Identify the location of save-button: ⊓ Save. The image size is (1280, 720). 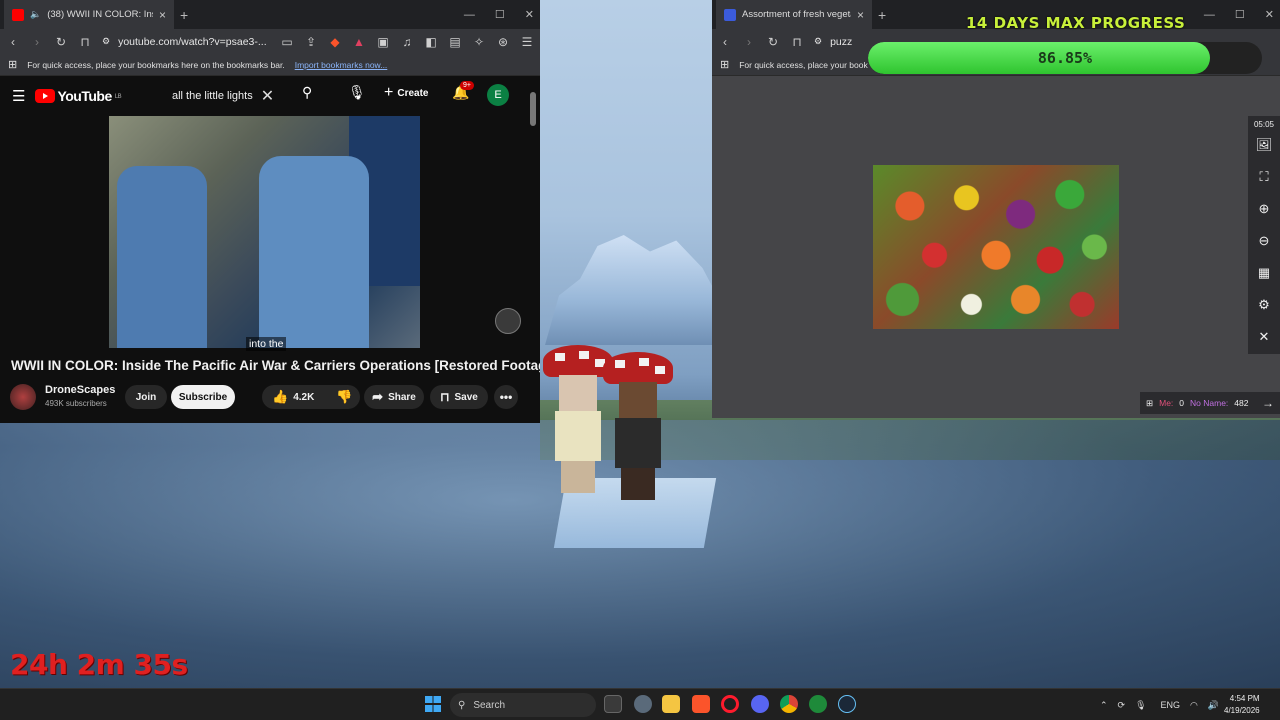
(459, 397).